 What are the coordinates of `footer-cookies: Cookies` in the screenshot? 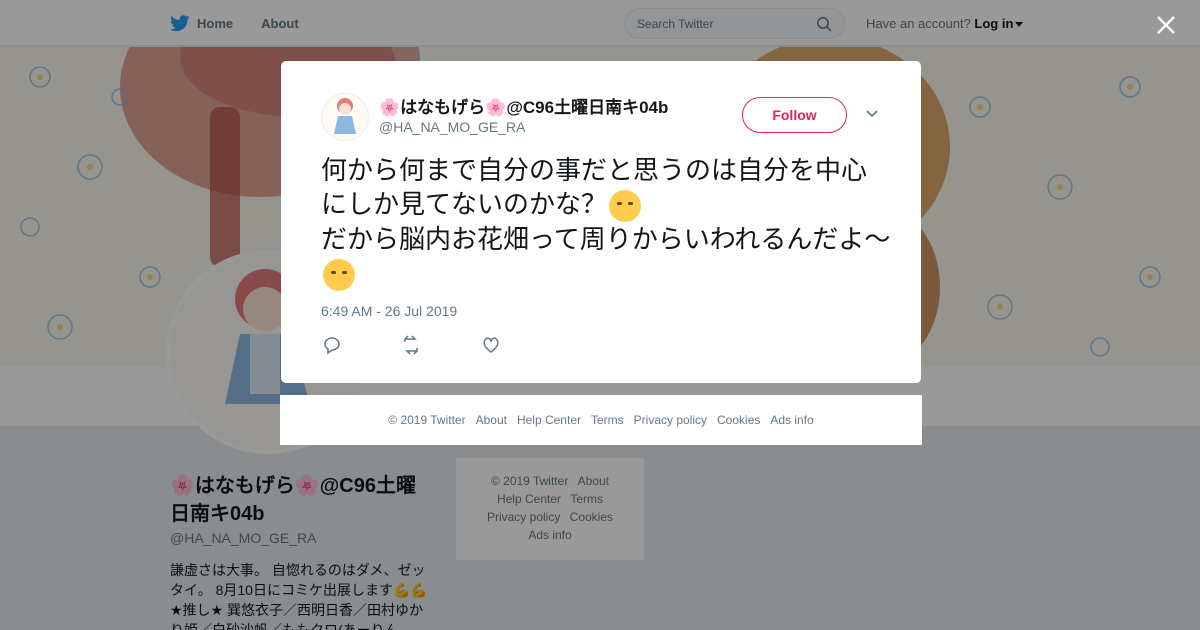 It's located at (738, 420).